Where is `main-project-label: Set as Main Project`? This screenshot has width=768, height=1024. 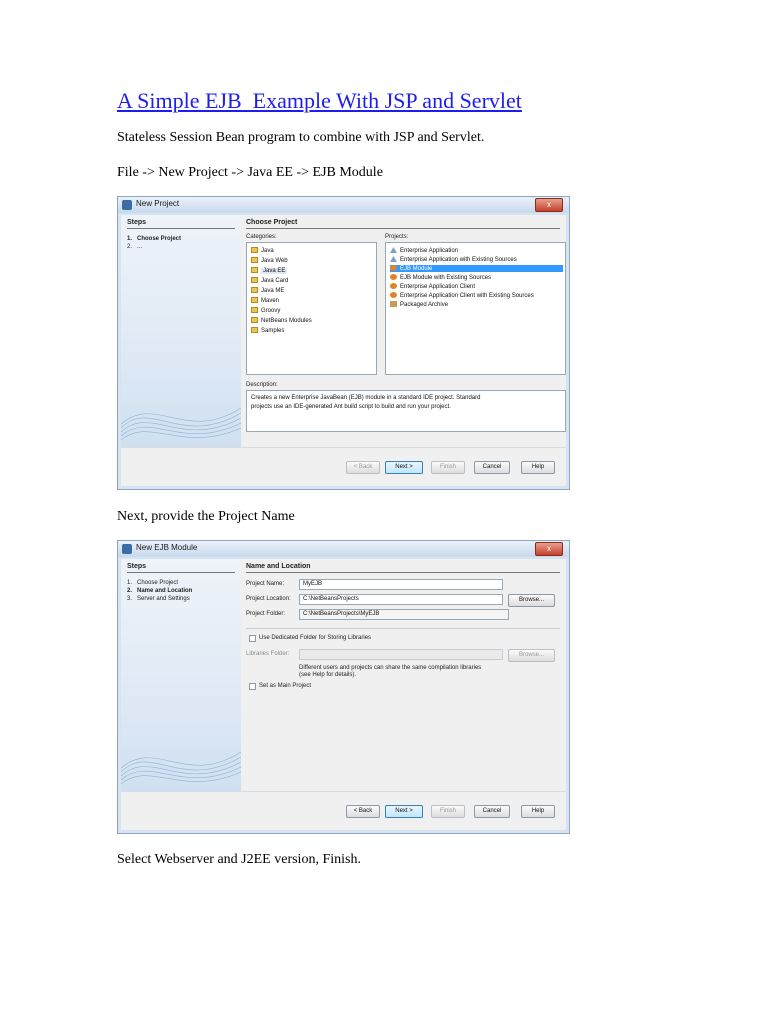 main-project-label: Set as Main Project is located at coordinates (285, 686).